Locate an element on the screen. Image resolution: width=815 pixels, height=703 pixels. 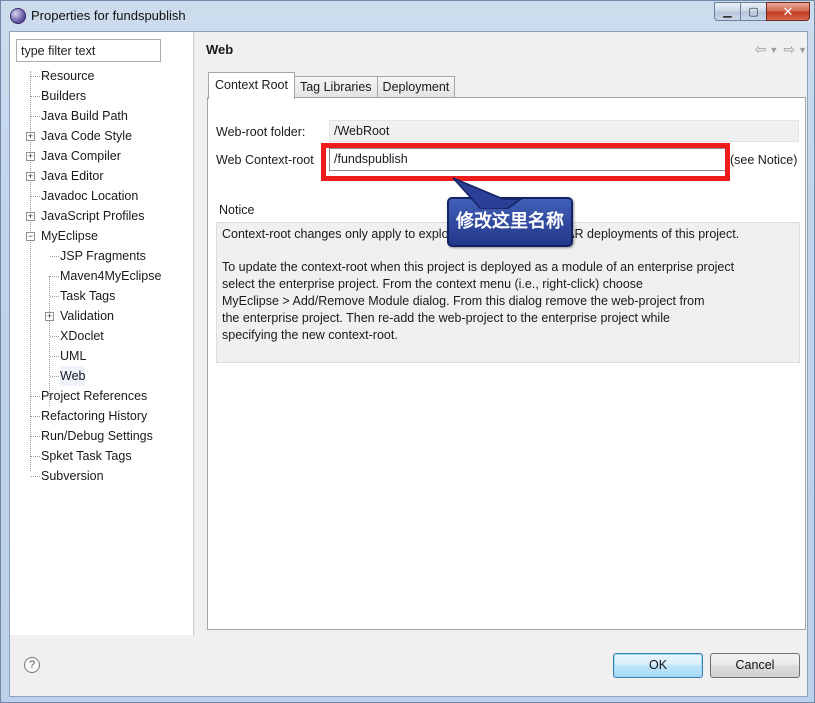
maximize-button: ▢ is located at coordinates (753, 11).